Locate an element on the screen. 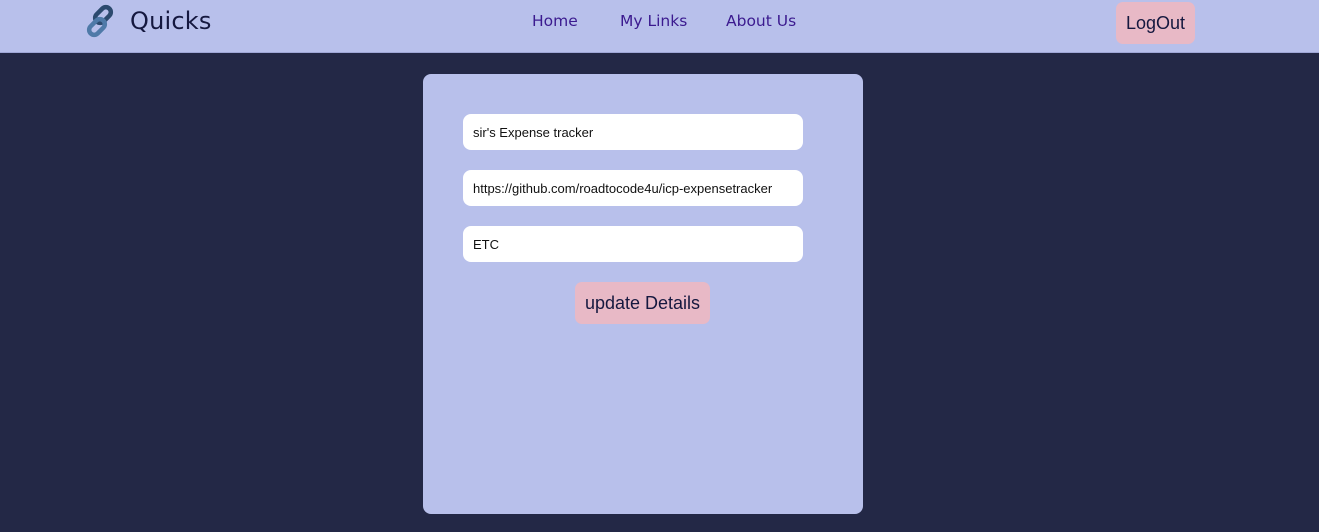 This screenshot has width=1319, height=532. link-category-input is located at coordinates (633, 244).